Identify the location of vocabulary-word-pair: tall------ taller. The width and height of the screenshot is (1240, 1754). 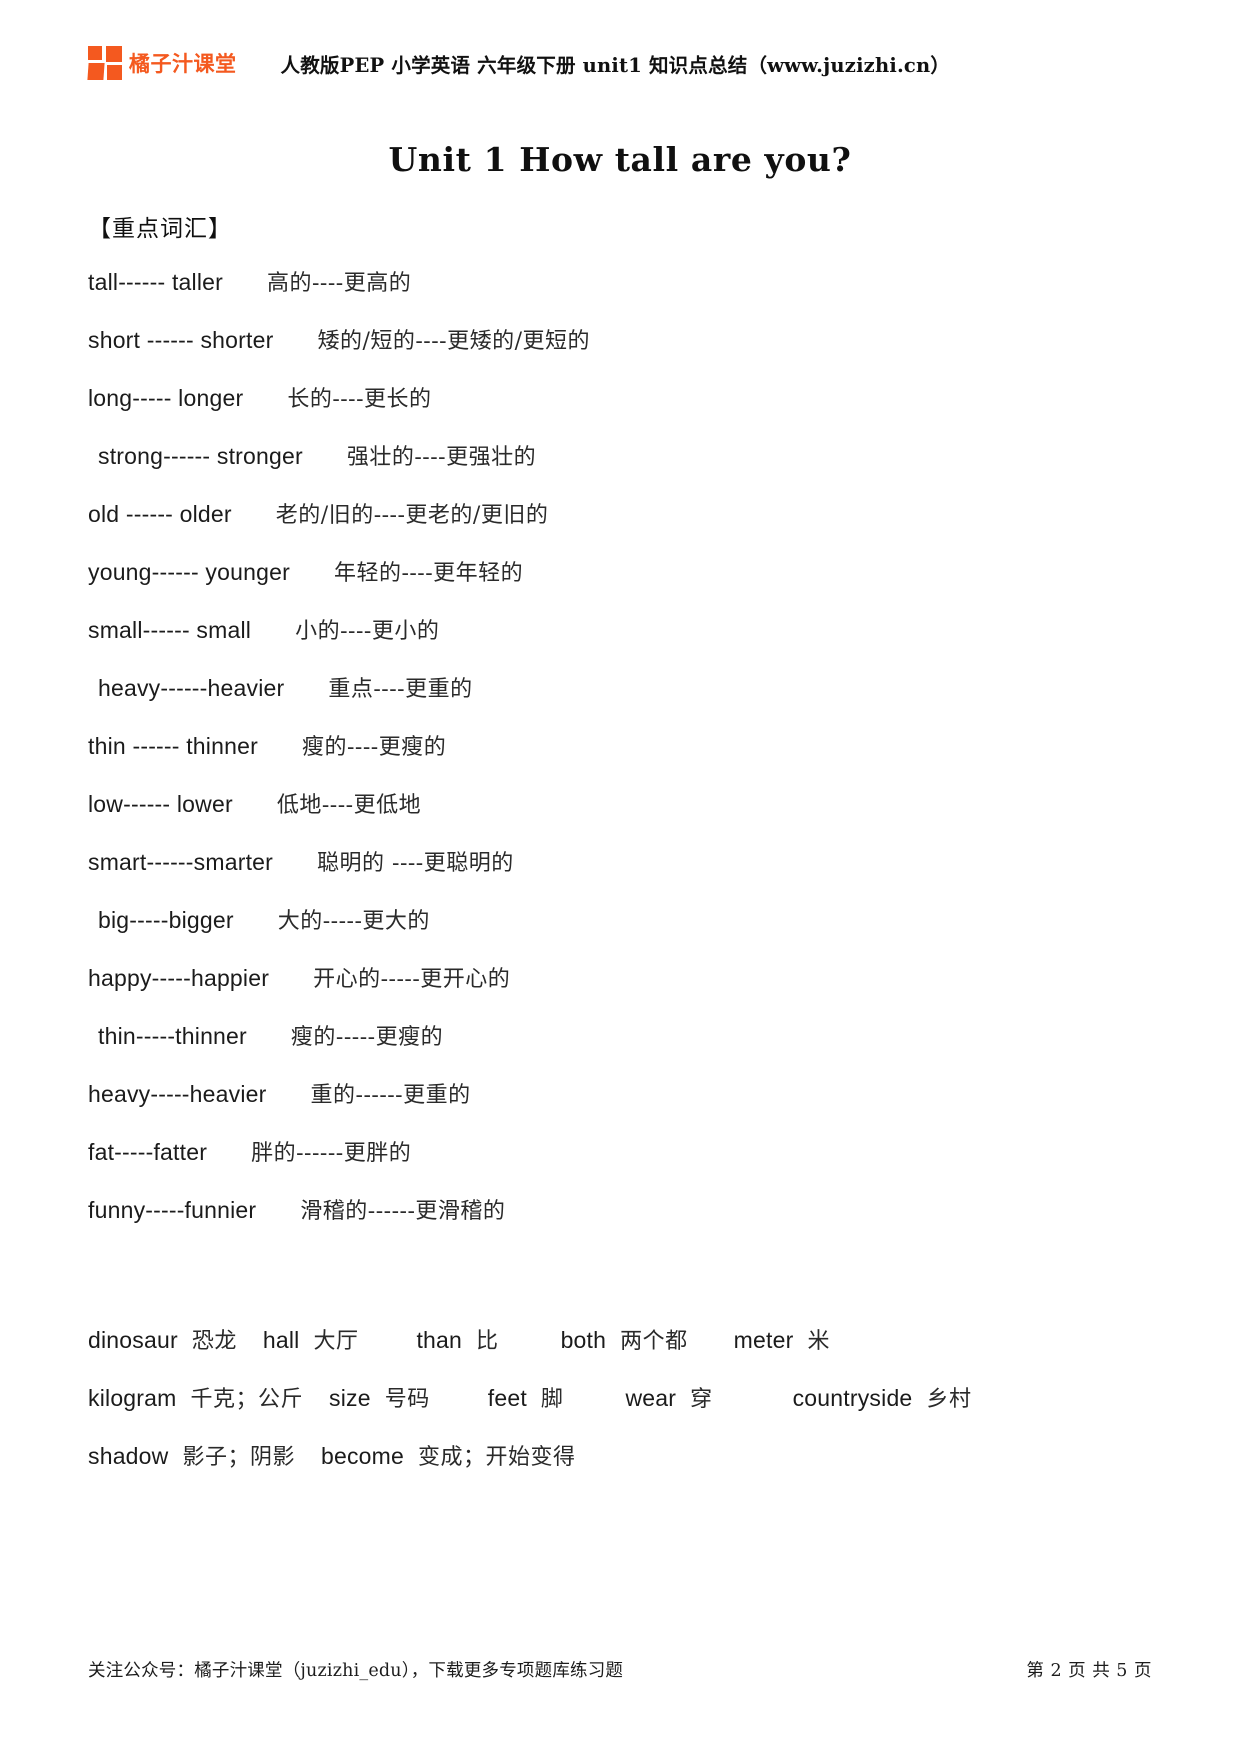
(155, 282).